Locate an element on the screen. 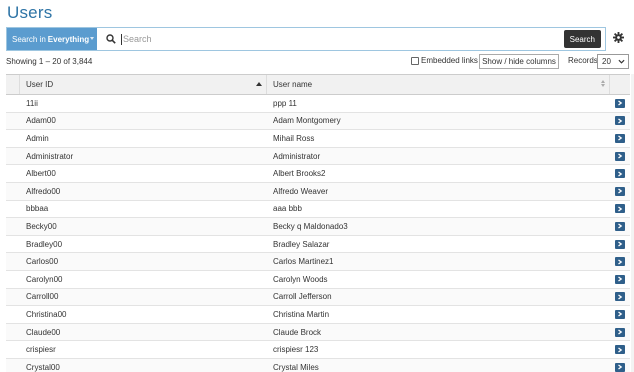  results-count: Showing 1 – 20 of 3,844 is located at coordinates (49, 61).